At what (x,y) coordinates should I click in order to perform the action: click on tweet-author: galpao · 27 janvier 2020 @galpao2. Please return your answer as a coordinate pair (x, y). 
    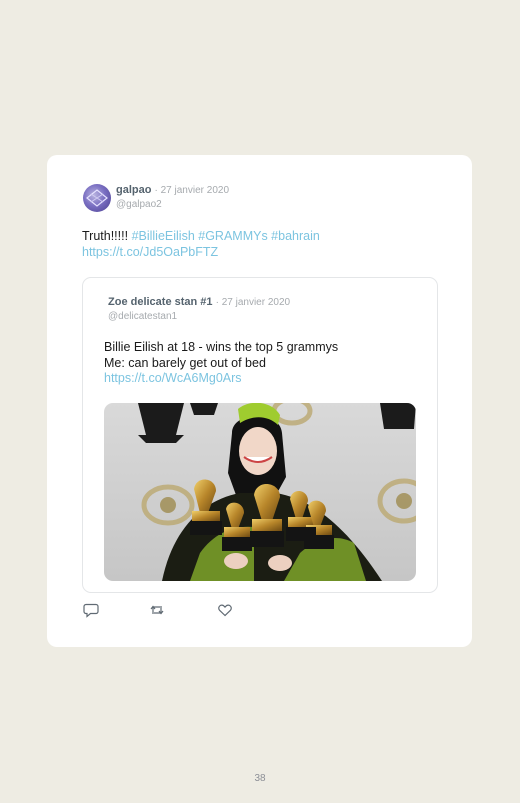
    Looking at the image, I should click on (172, 197).